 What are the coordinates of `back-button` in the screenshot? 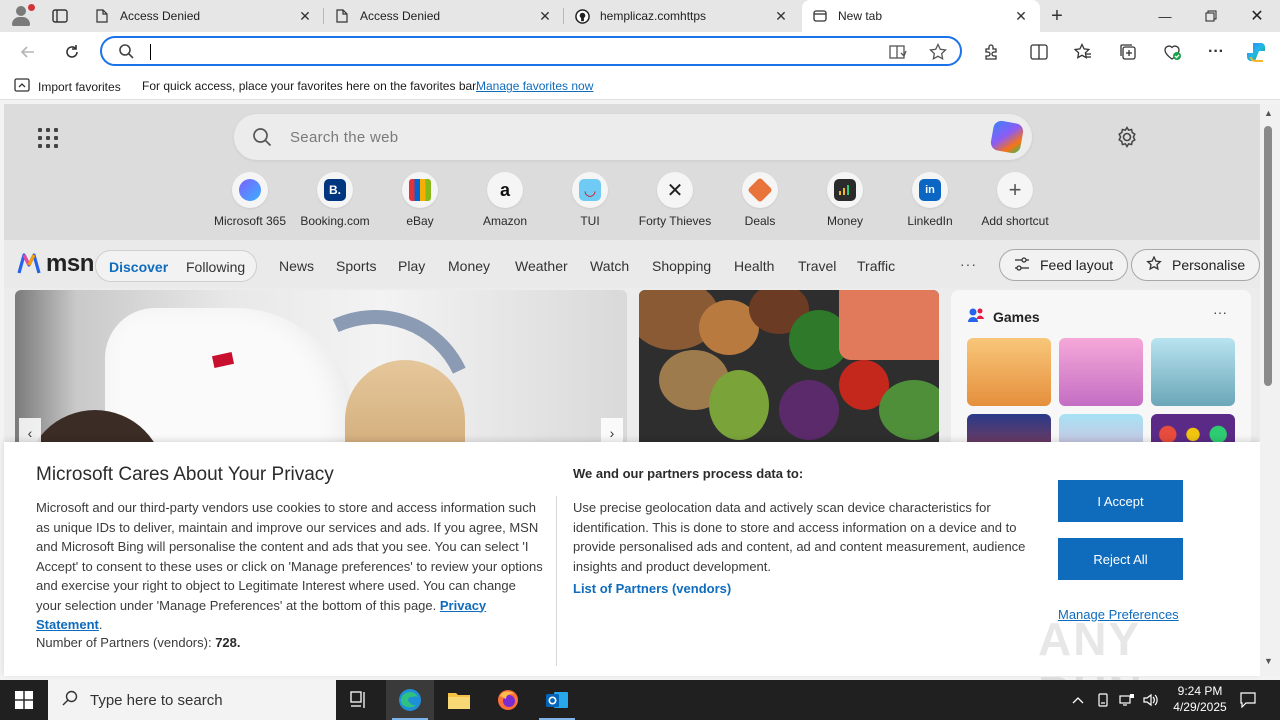 It's located at (28, 52).